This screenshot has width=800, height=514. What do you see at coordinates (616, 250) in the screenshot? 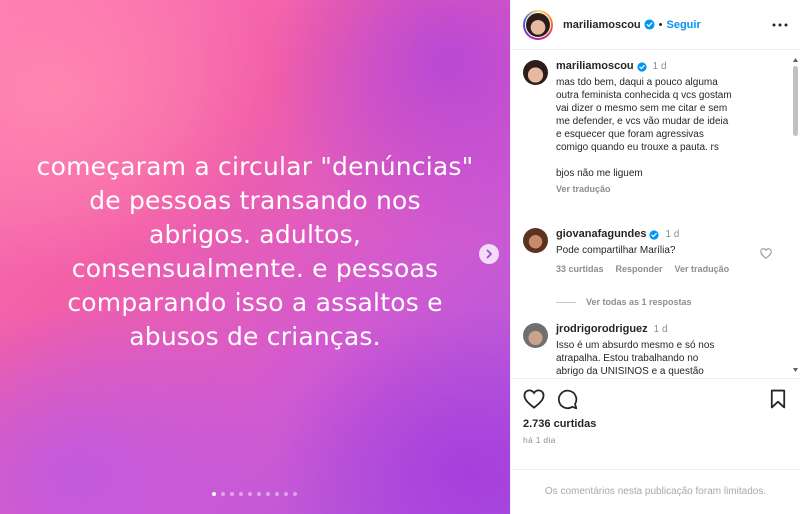
I see `comment-text: Pode compartilhar Marília?` at bounding box center [616, 250].